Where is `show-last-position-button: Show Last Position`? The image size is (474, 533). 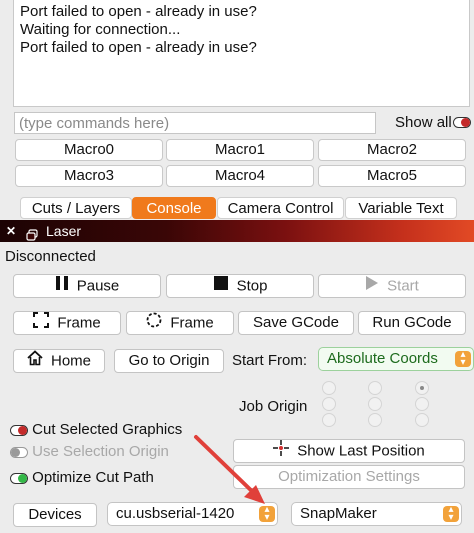
show-last-position-button: Show Last Position is located at coordinates (349, 451).